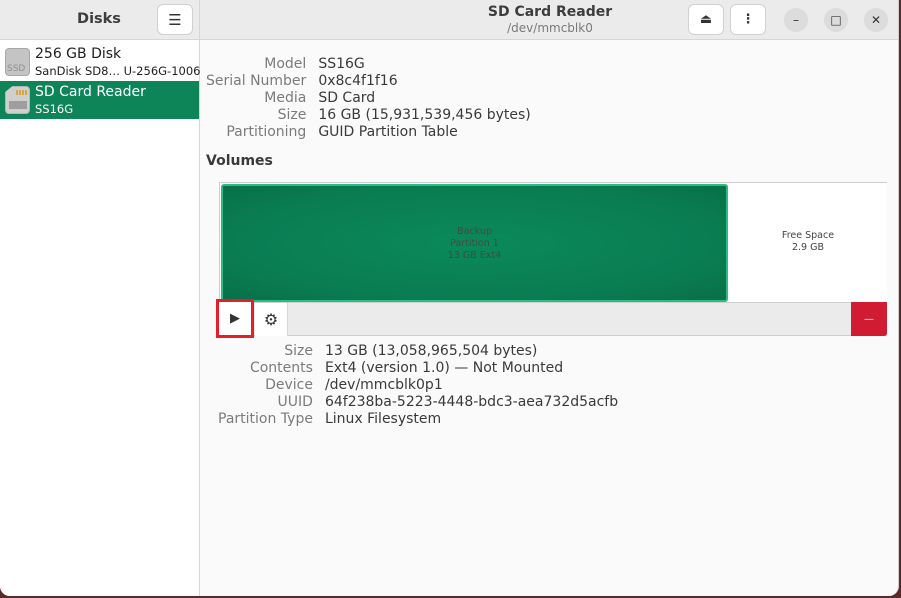  Describe the element at coordinates (289, 385) in the screenshot. I see `device-label: Device` at that location.